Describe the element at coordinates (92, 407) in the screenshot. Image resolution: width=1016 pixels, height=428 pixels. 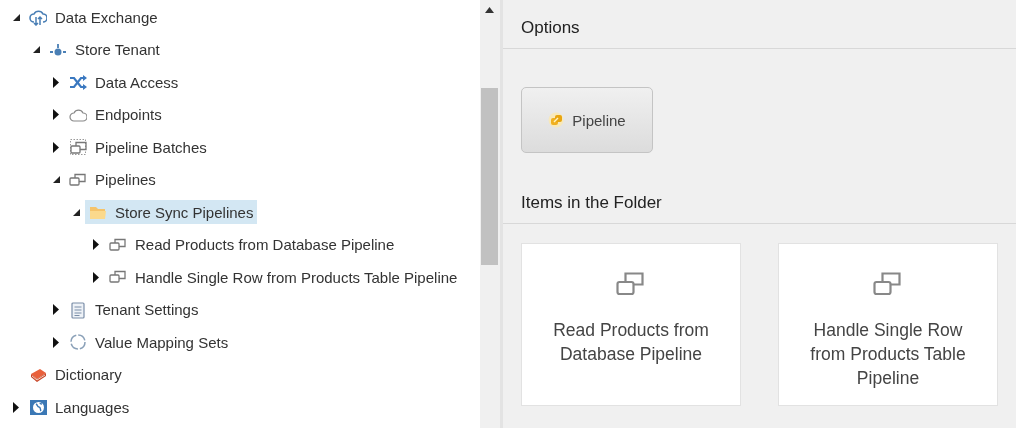
I see `tree-item-label: Languages` at that location.